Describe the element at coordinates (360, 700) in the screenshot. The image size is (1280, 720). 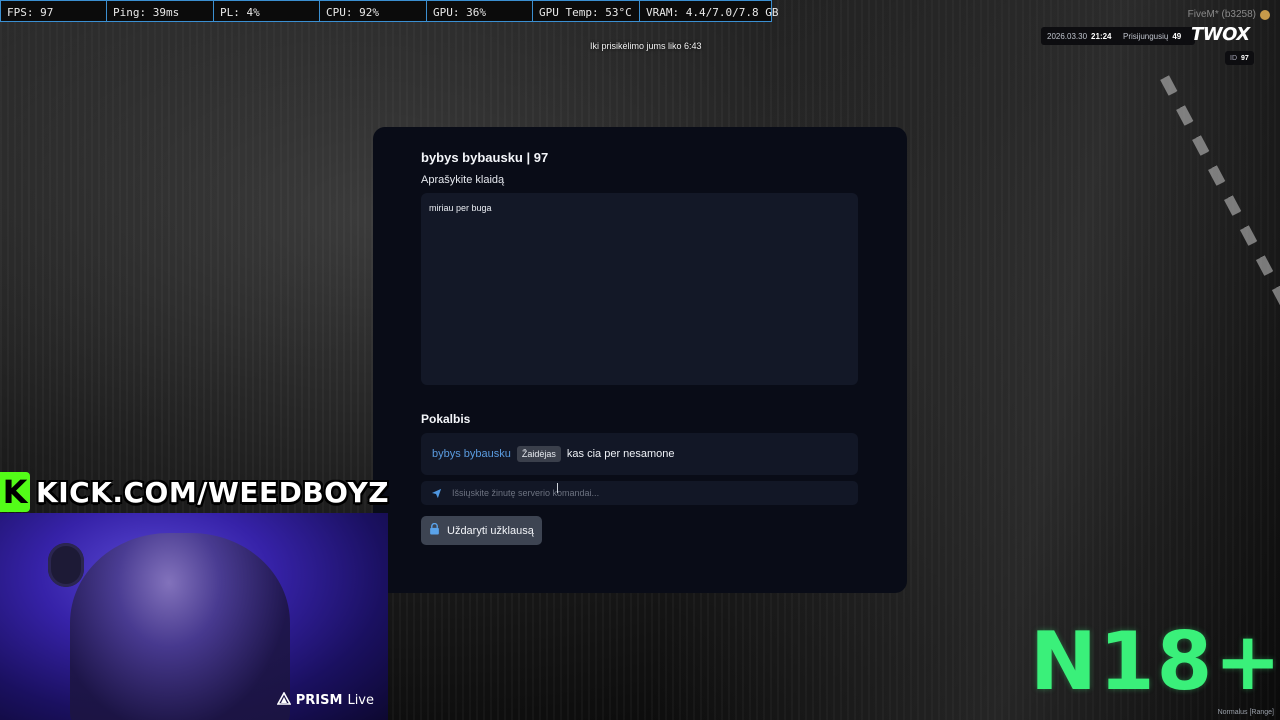
I see `prism-suffix: Live` at that location.